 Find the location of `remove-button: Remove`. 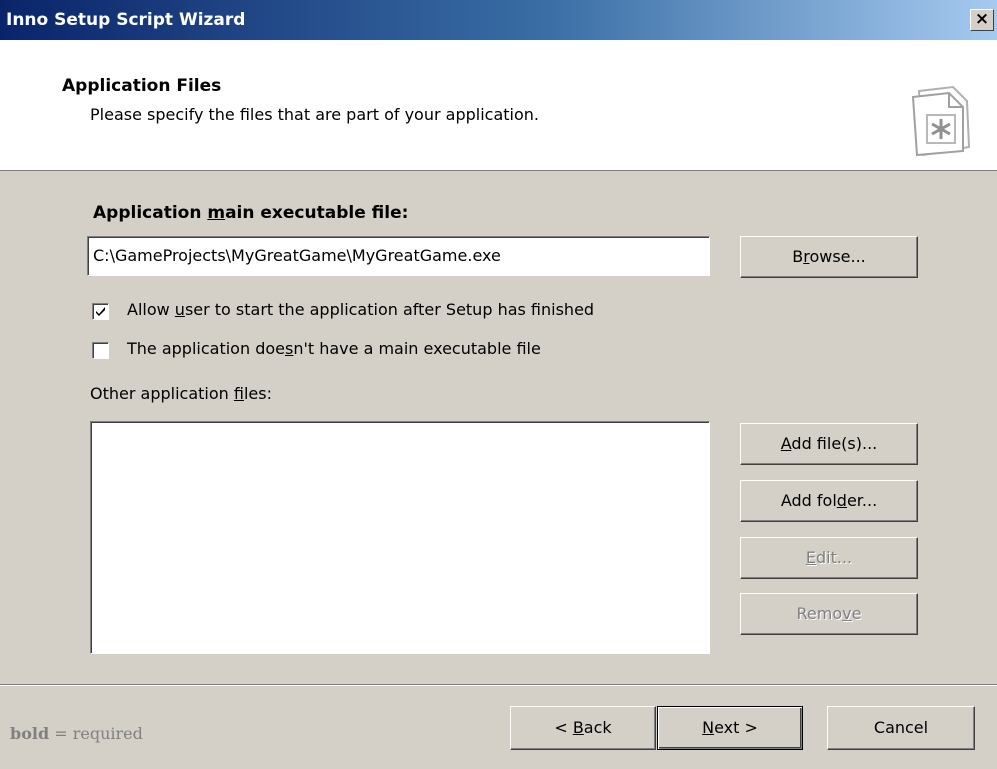

remove-button: Remove is located at coordinates (829, 614).